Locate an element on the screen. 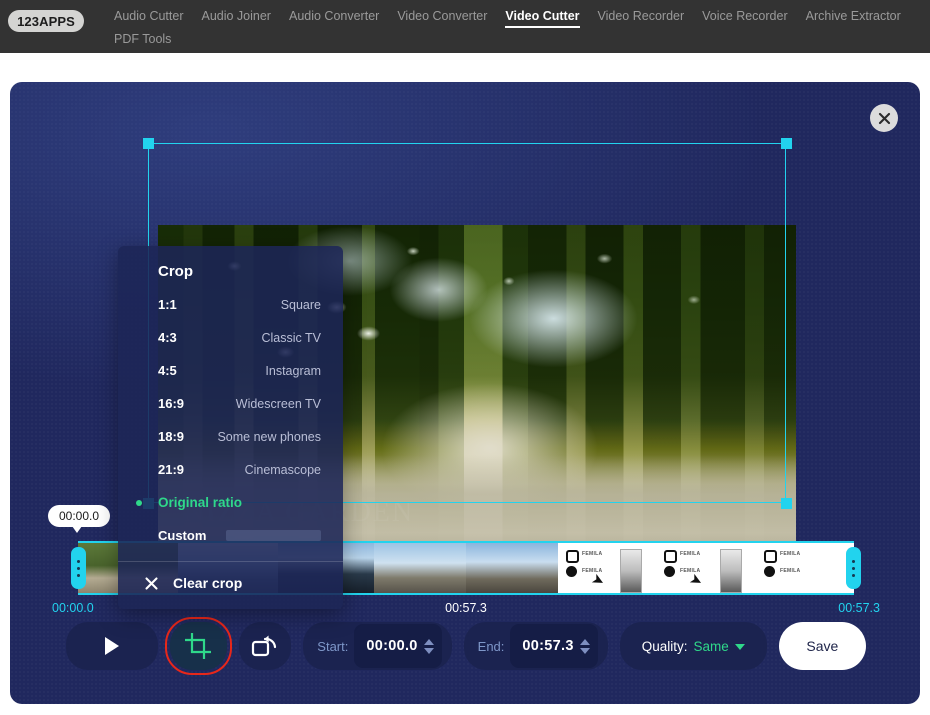  start-time-field: Start: 00:00.0 is located at coordinates (377, 646).